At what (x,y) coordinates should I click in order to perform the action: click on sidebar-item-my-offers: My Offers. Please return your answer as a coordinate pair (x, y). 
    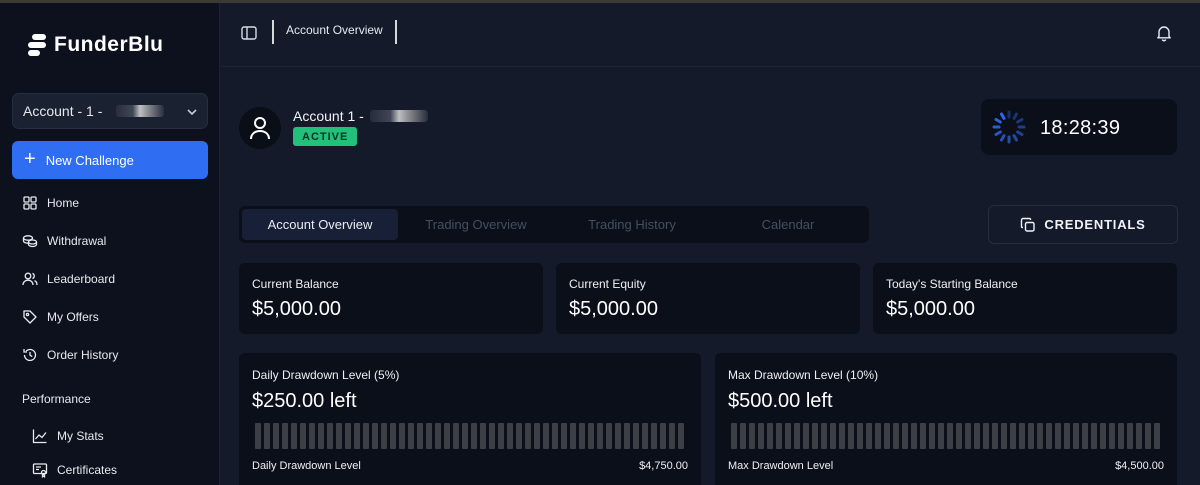
    Looking at the image, I should click on (60, 317).